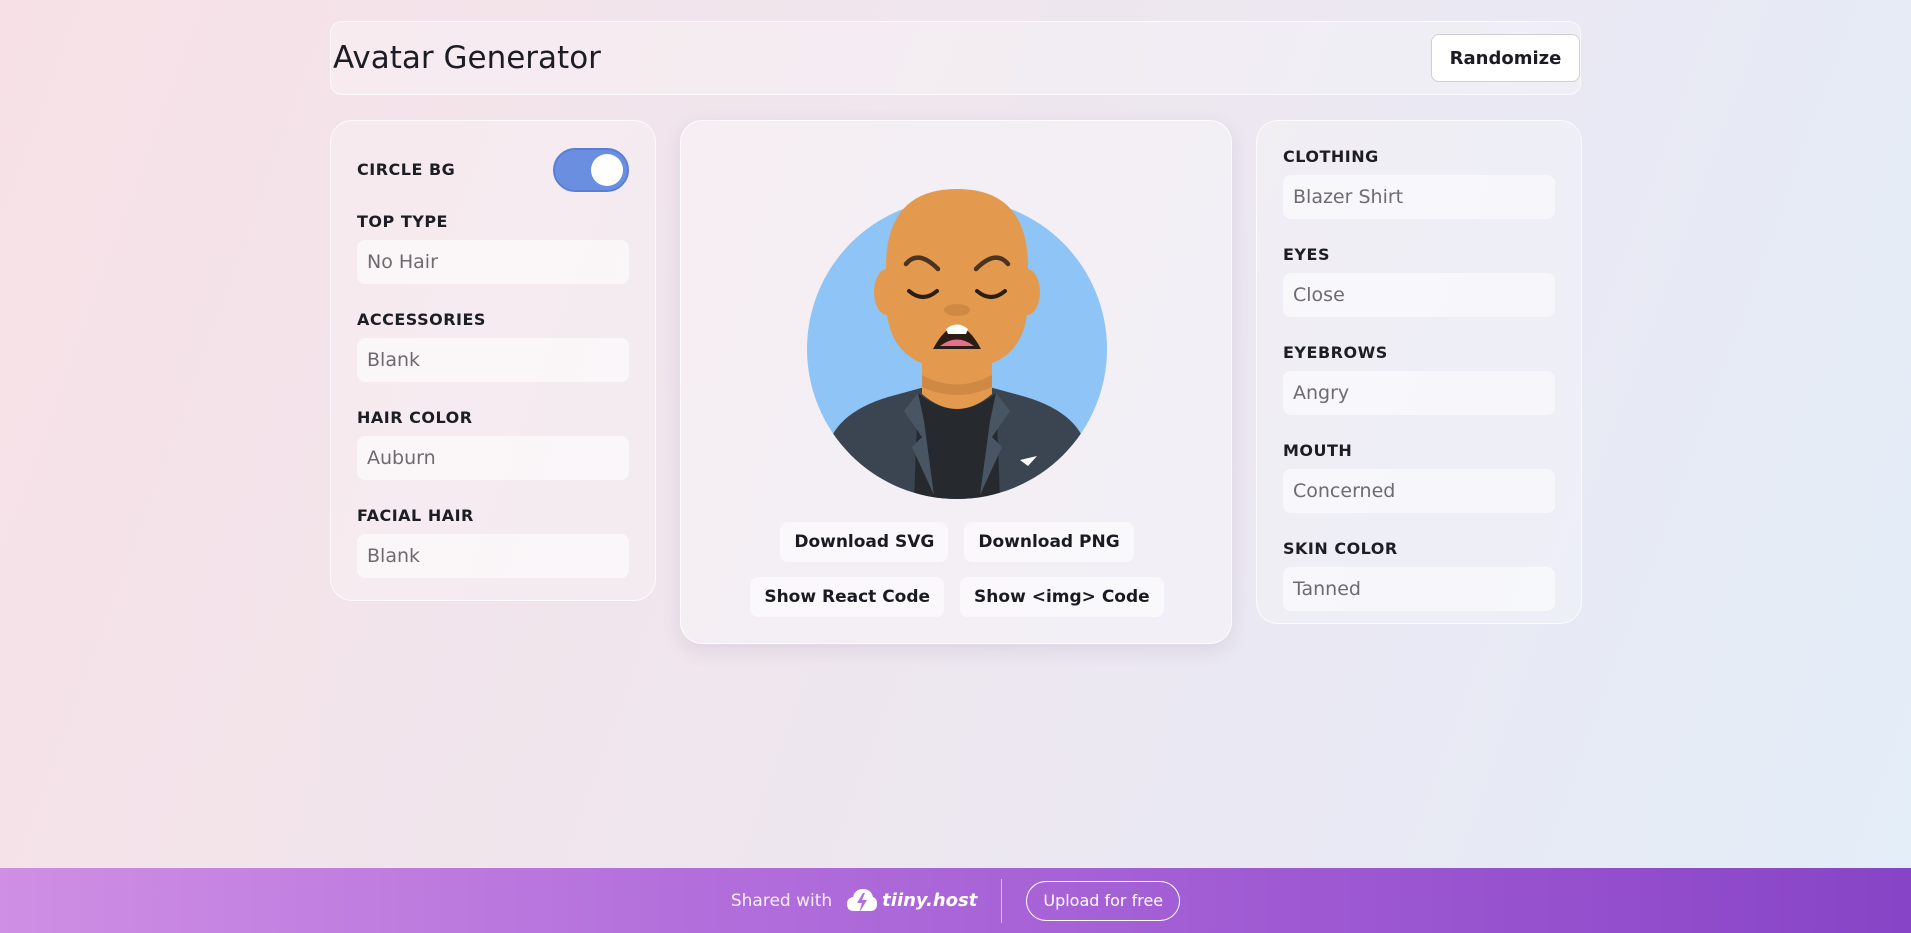 This screenshot has width=1911, height=933. I want to click on top-type-field: TOP TYPE No Hair, so click(493, 248).